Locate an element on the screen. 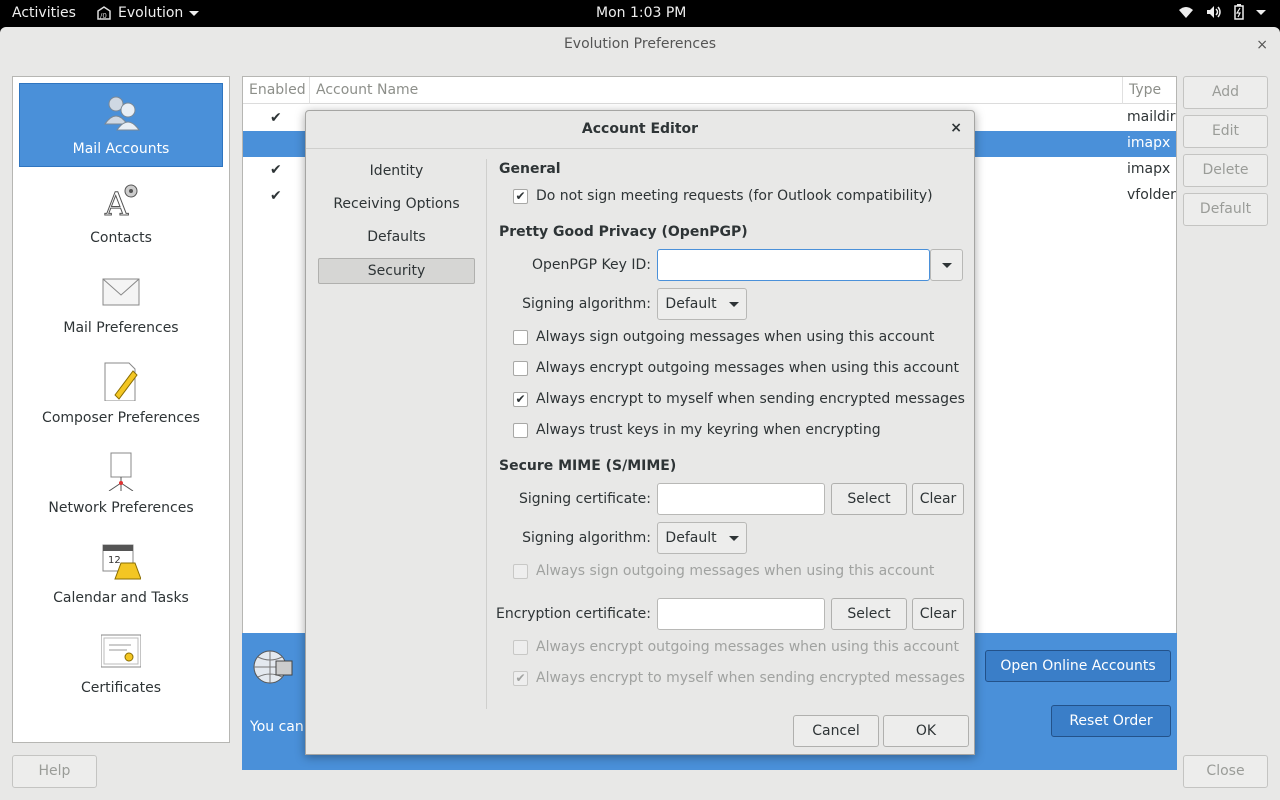  sidebar-item-composer-preferences: Composer Preferences is located at coordinates (121, 395).